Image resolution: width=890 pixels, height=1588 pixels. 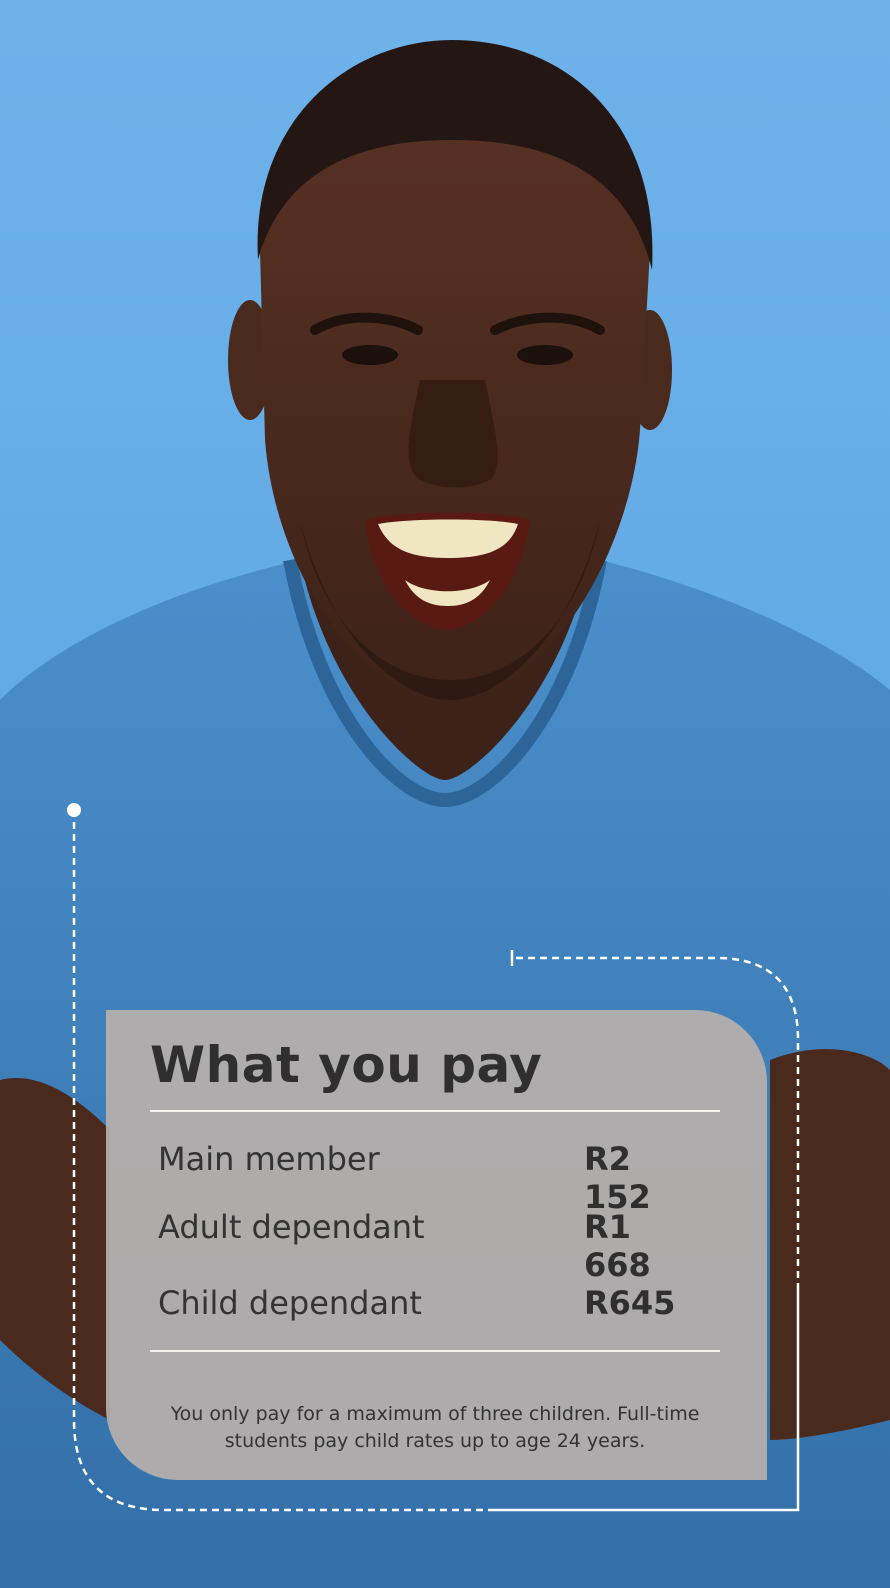 What do you see at coordinates (435, 1111) in the screenshot?
I see `divider-top` at bounding box center [435, 1111].